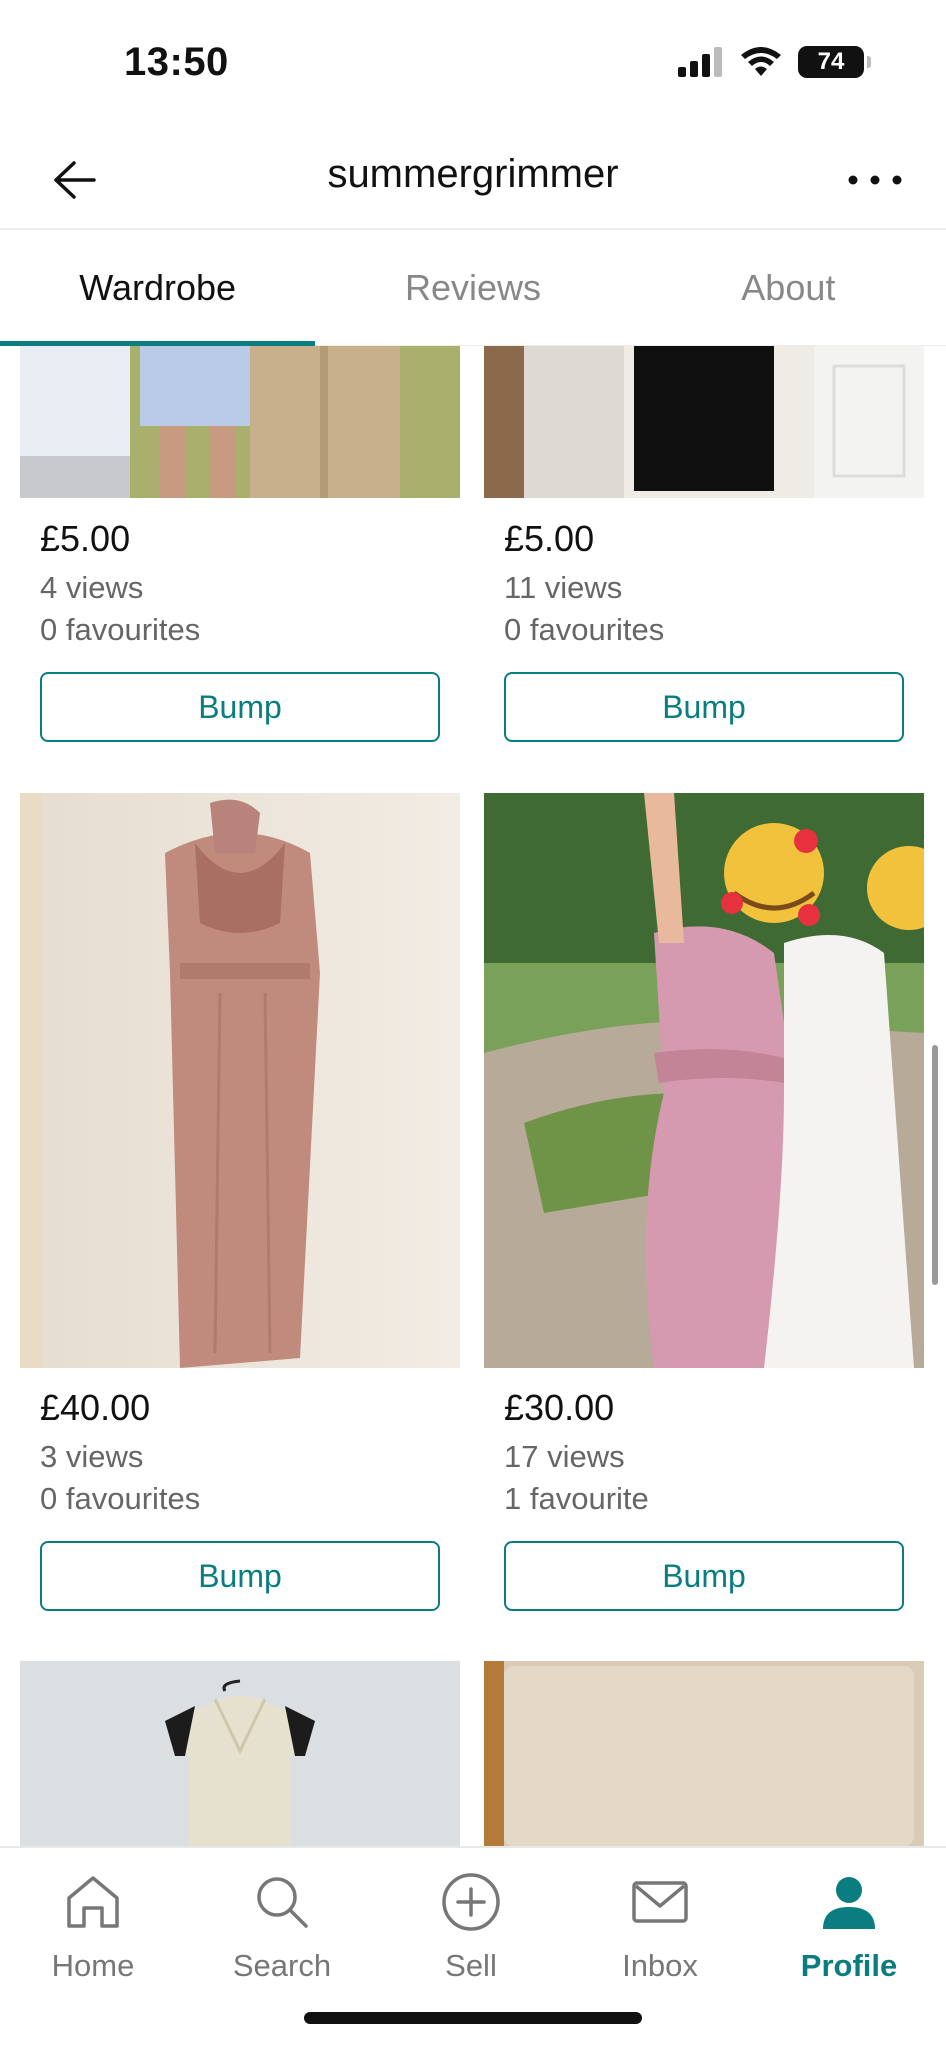 This screenshot has height=2048, width=946. I want to click on mail-icon, so click(660, 1902).